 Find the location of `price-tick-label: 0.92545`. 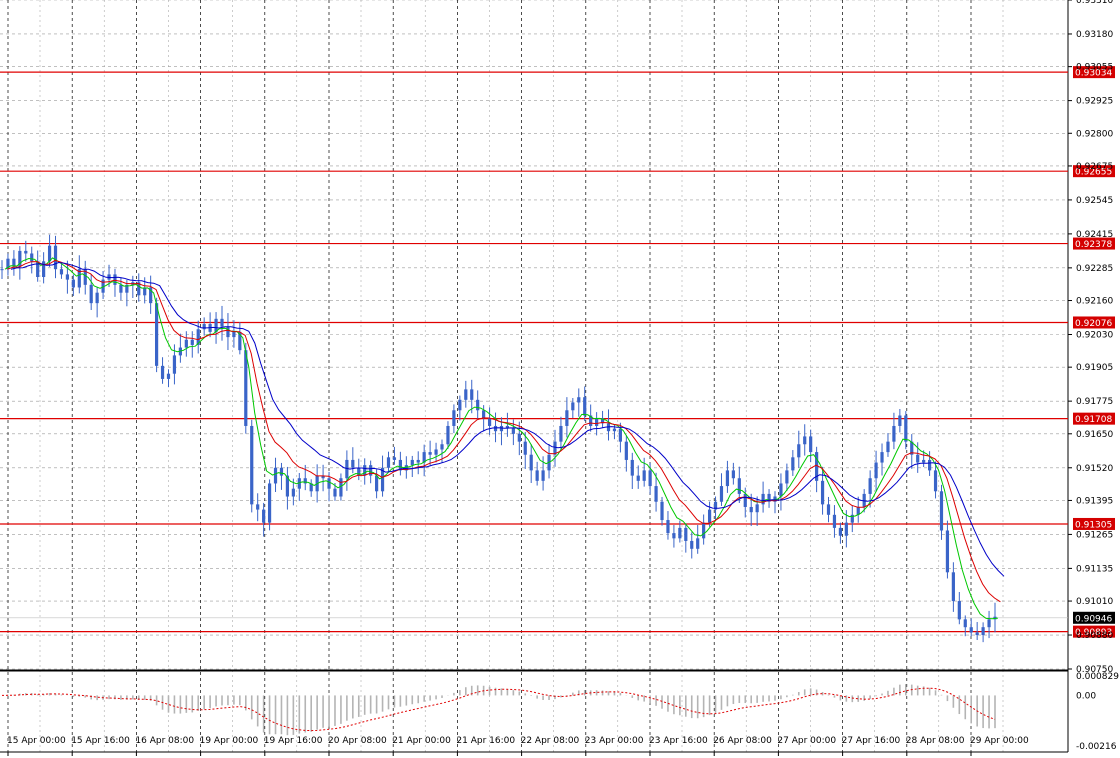

price-tick-label: 0.92545 is located at coordinates (1094, 201).